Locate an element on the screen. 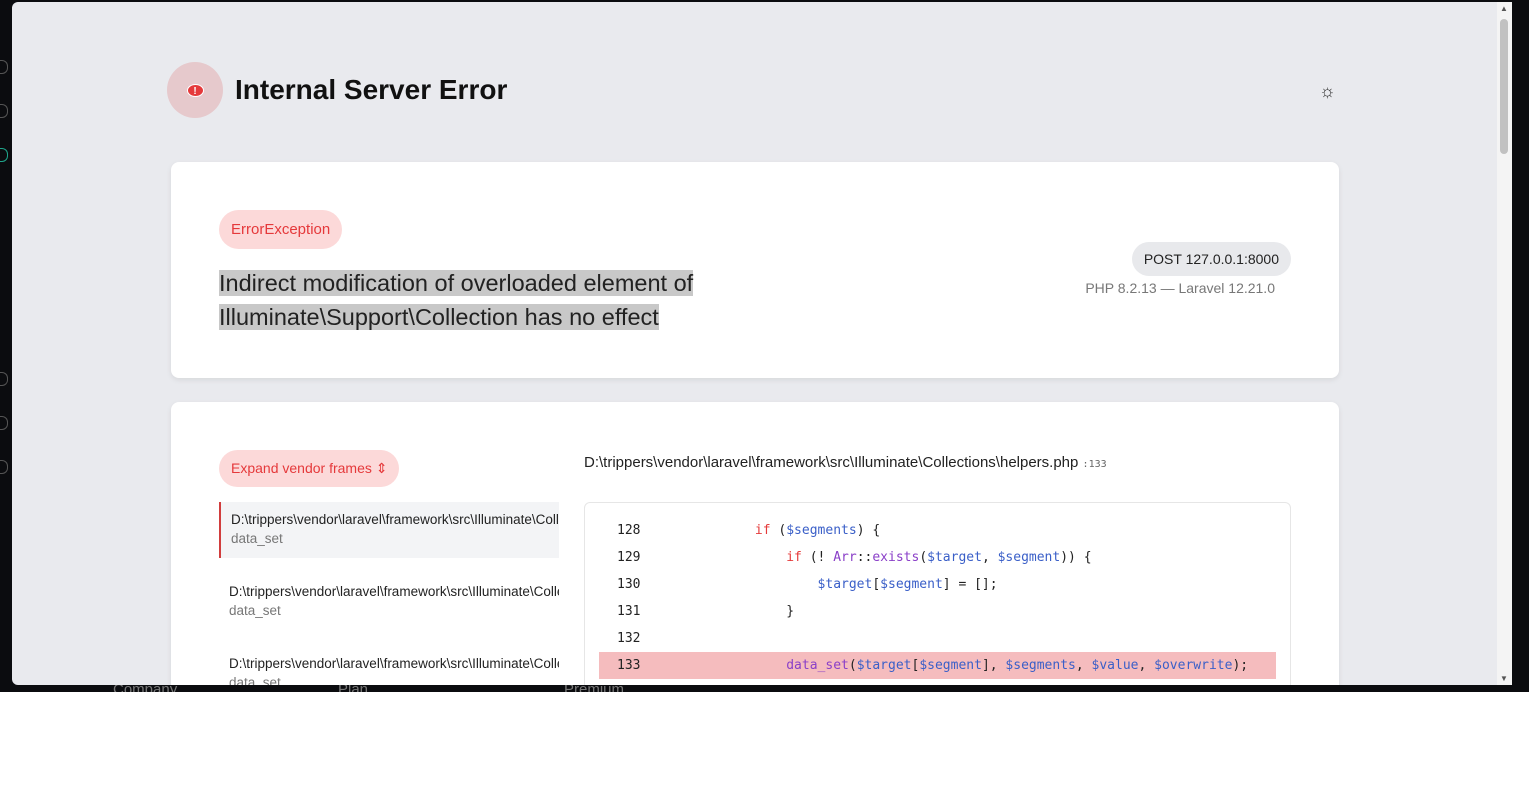 Image resolution: width=1529 pixels, height=800 pixels. code-line: 131 } is located at coordinates (937, 611).